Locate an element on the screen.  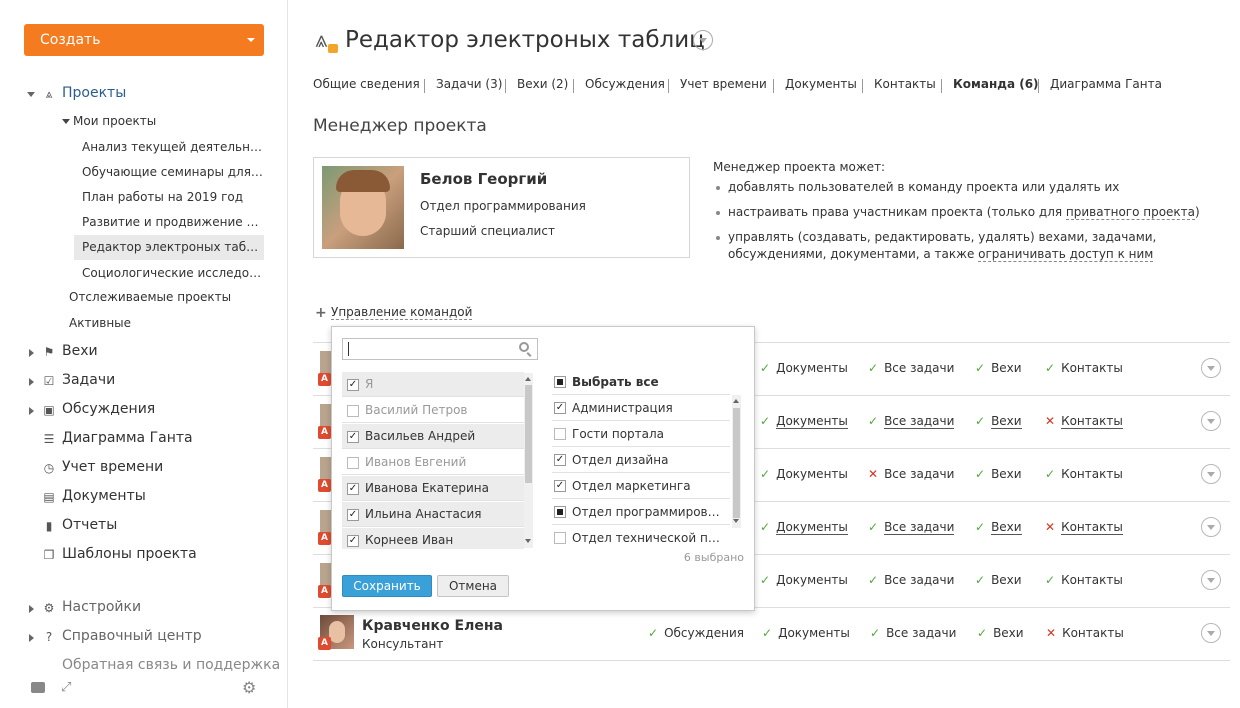
permission-toggle: ✓ Обсуждения is located at coordinates (696, 633).